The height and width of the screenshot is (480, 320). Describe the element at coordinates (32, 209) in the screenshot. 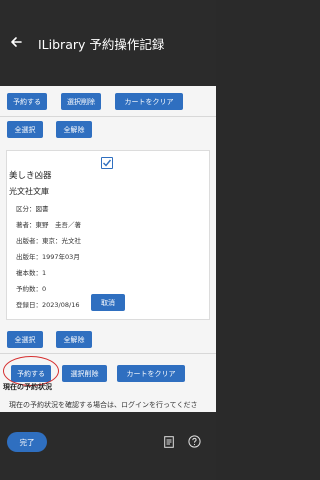

I see `book-field-category: 区分：図書` at that location.